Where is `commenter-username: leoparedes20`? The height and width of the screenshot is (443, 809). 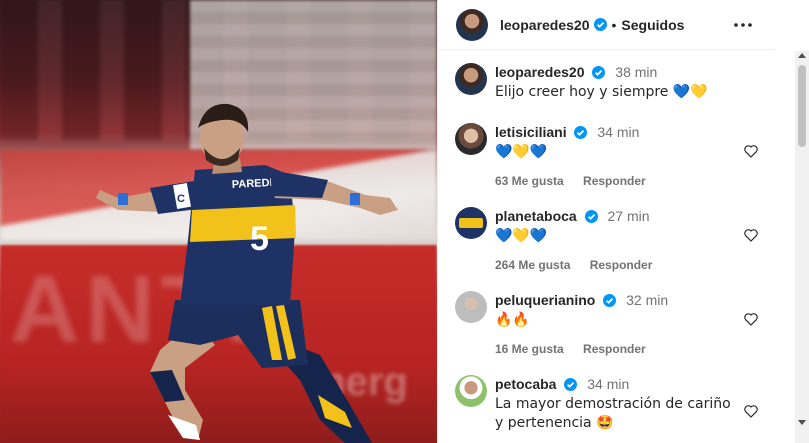 commenter-username: leoparedes20 is located at coordinates (540, 72).